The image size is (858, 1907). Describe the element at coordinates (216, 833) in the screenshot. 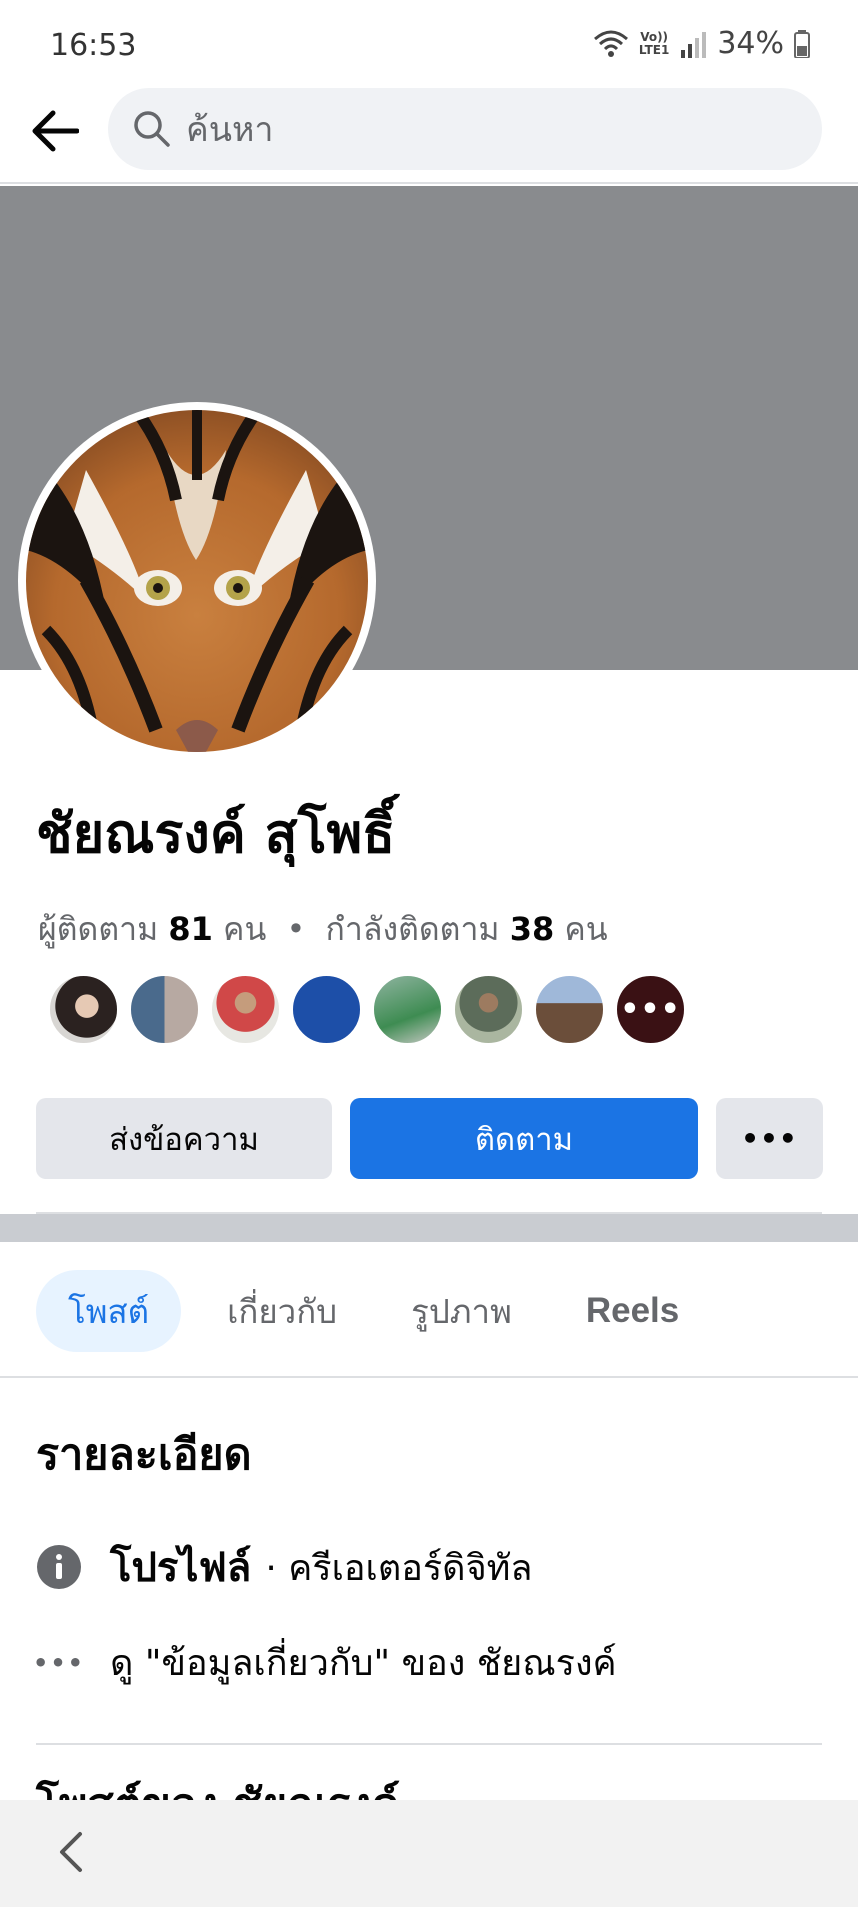

I see `profile-name: ชัยณรงค์ สุโพธิ์` at that location.